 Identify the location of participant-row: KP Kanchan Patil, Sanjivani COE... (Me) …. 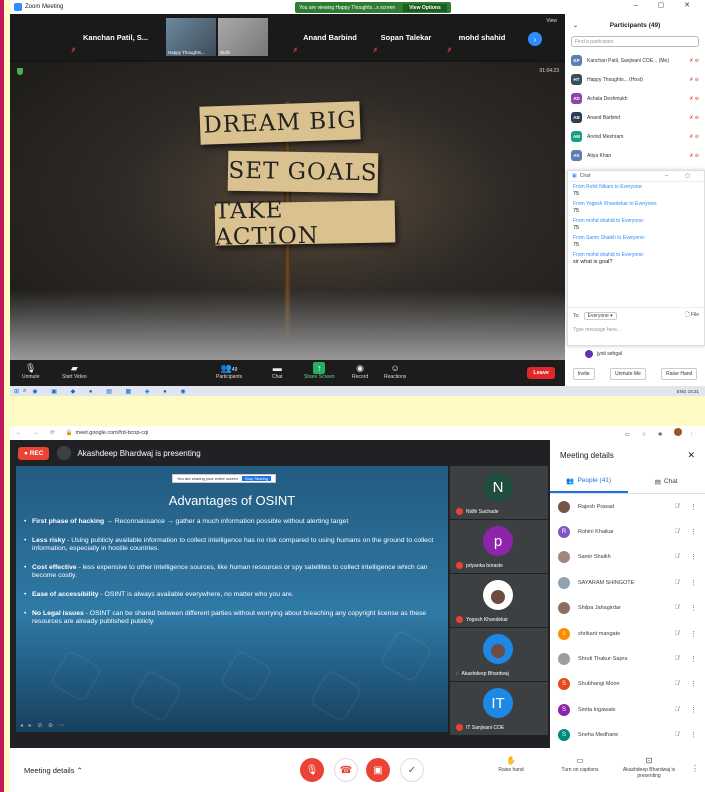
(635, 60).